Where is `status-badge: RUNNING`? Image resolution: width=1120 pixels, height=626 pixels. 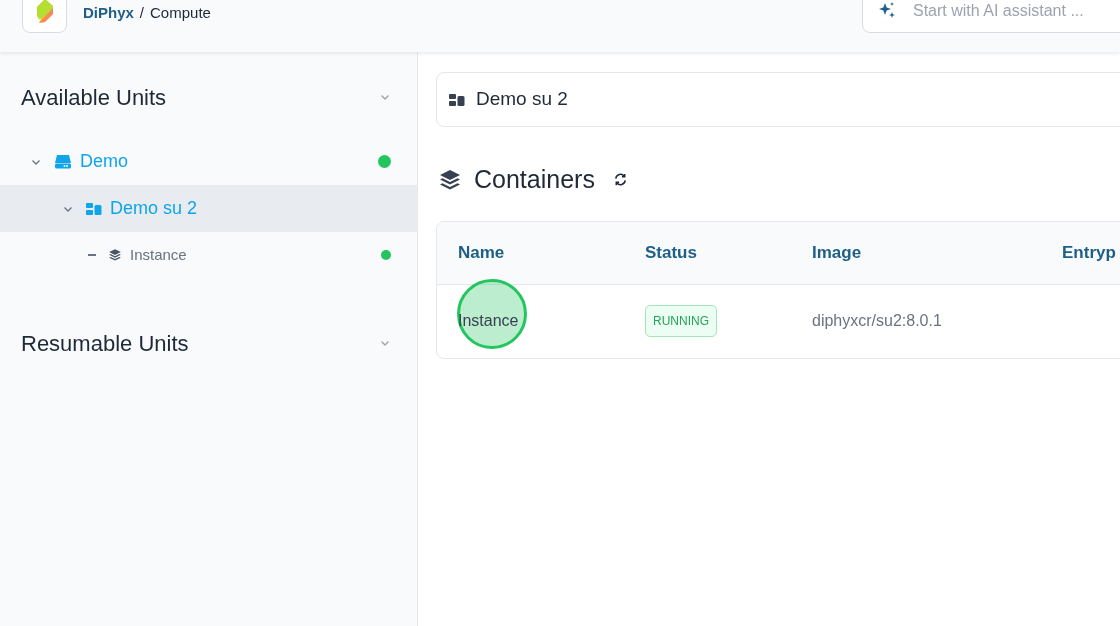 status-badge: RUNNING is located at coordinates (681, 321).